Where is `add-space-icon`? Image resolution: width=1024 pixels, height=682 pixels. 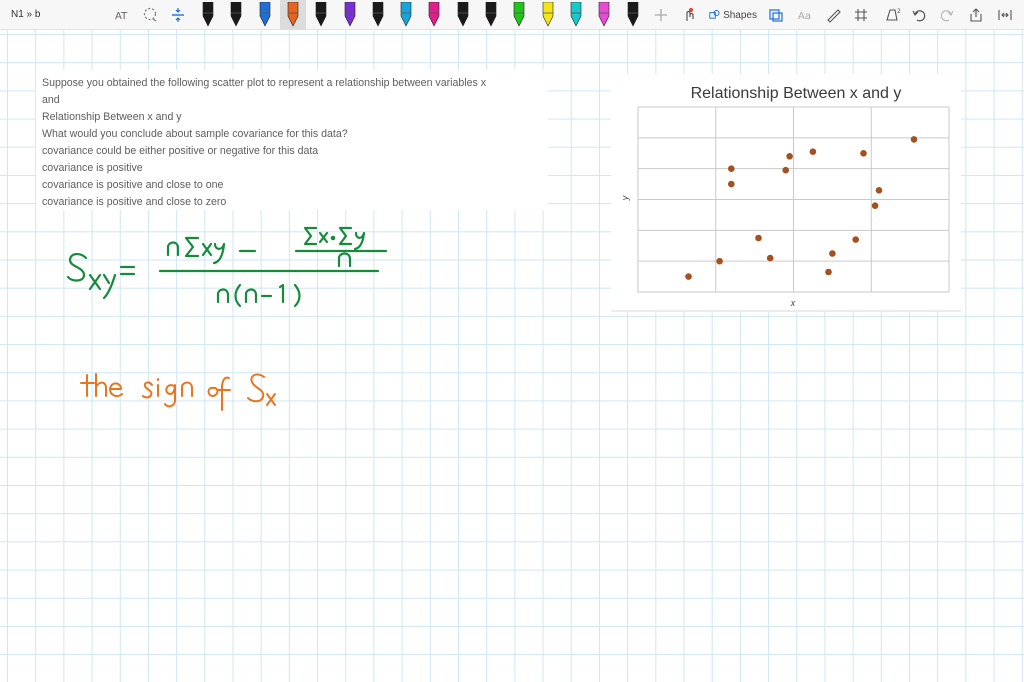 add-space-icon is located at coordinates (178, 15).